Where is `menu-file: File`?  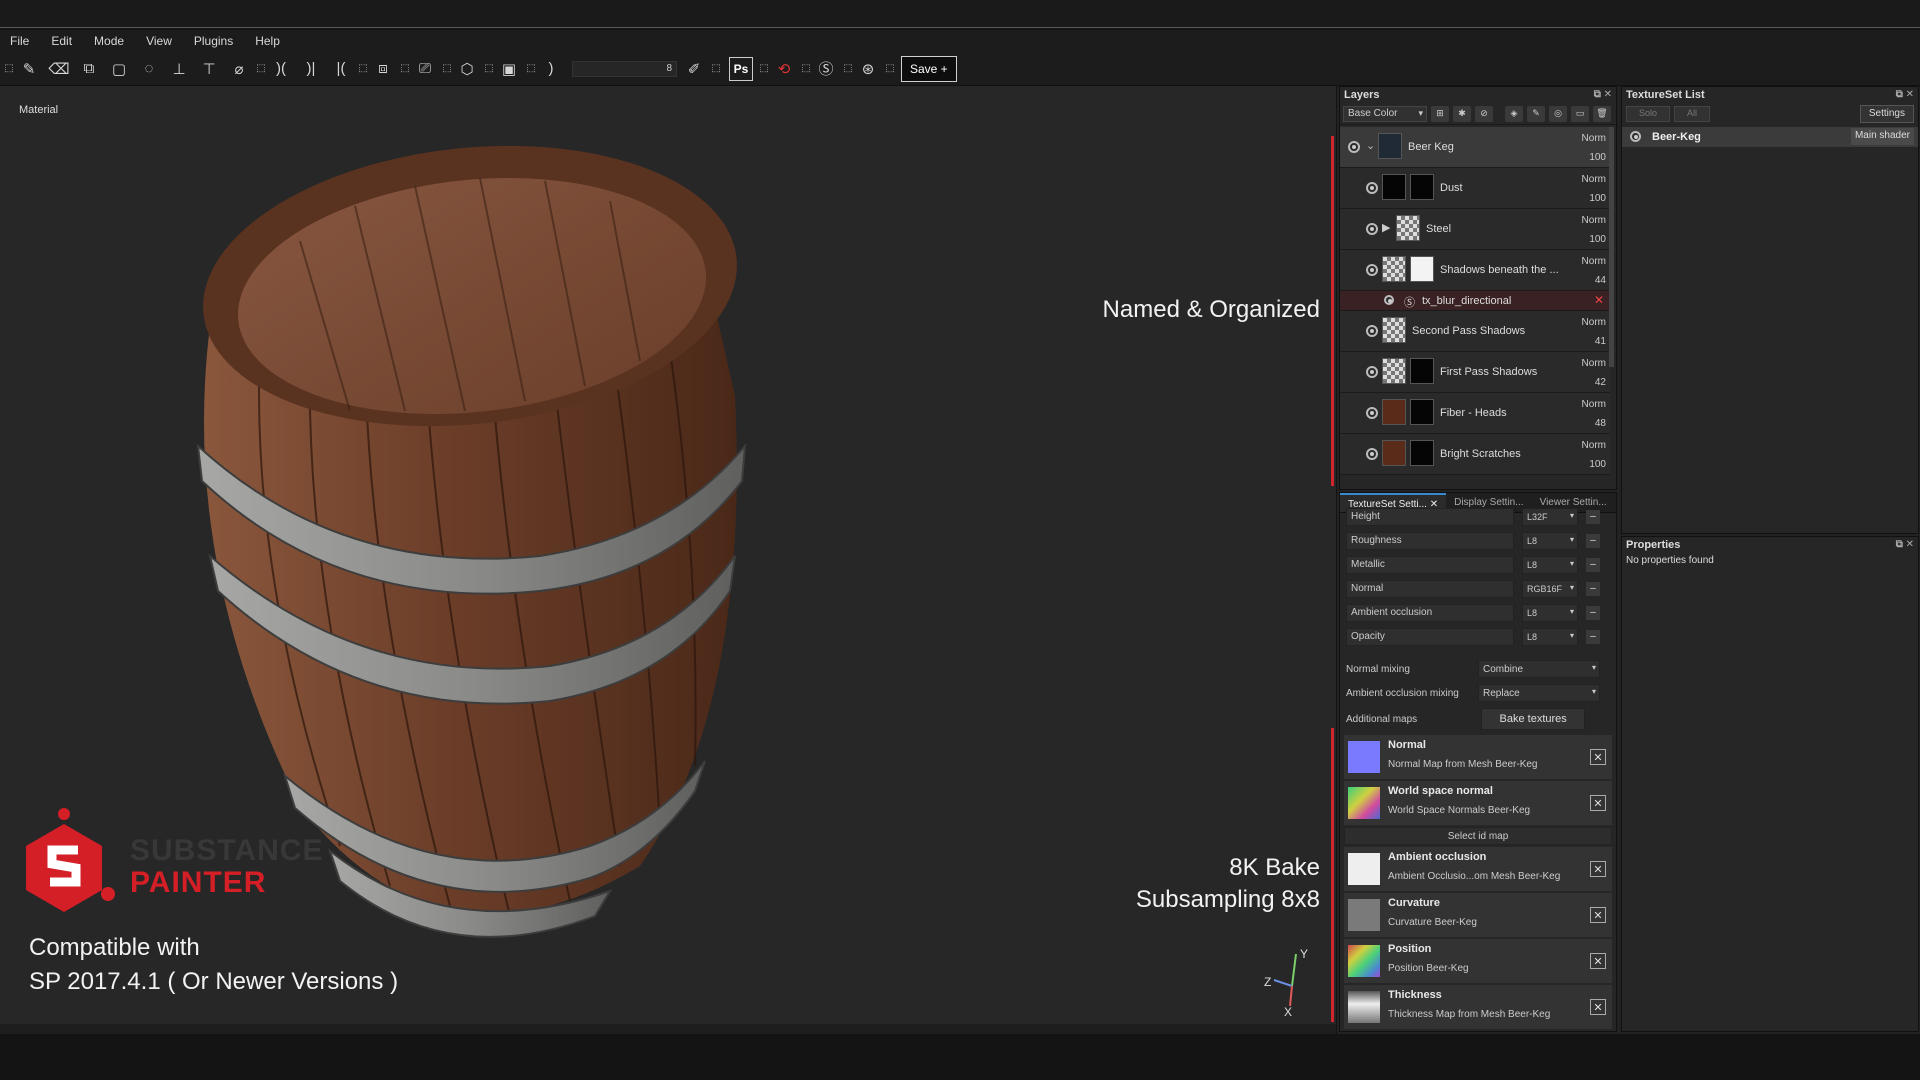
menu-file: File is located at coordinates (19, 41).